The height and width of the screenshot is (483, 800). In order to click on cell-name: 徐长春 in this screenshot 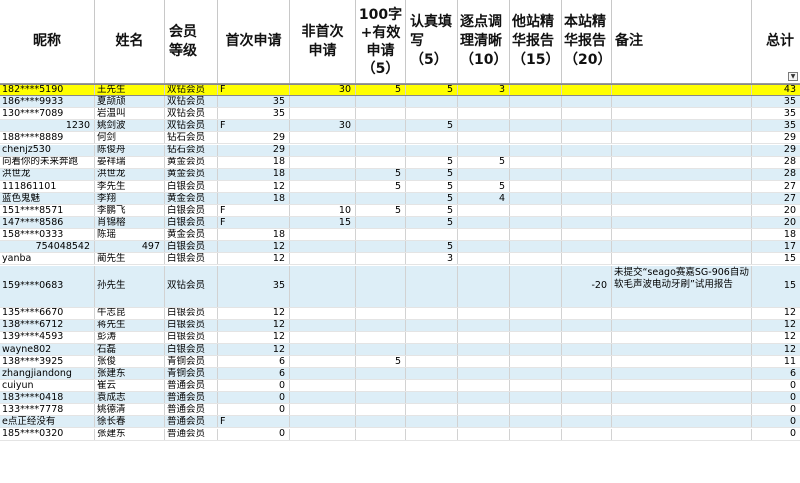, I will do `click(130, 422)`.